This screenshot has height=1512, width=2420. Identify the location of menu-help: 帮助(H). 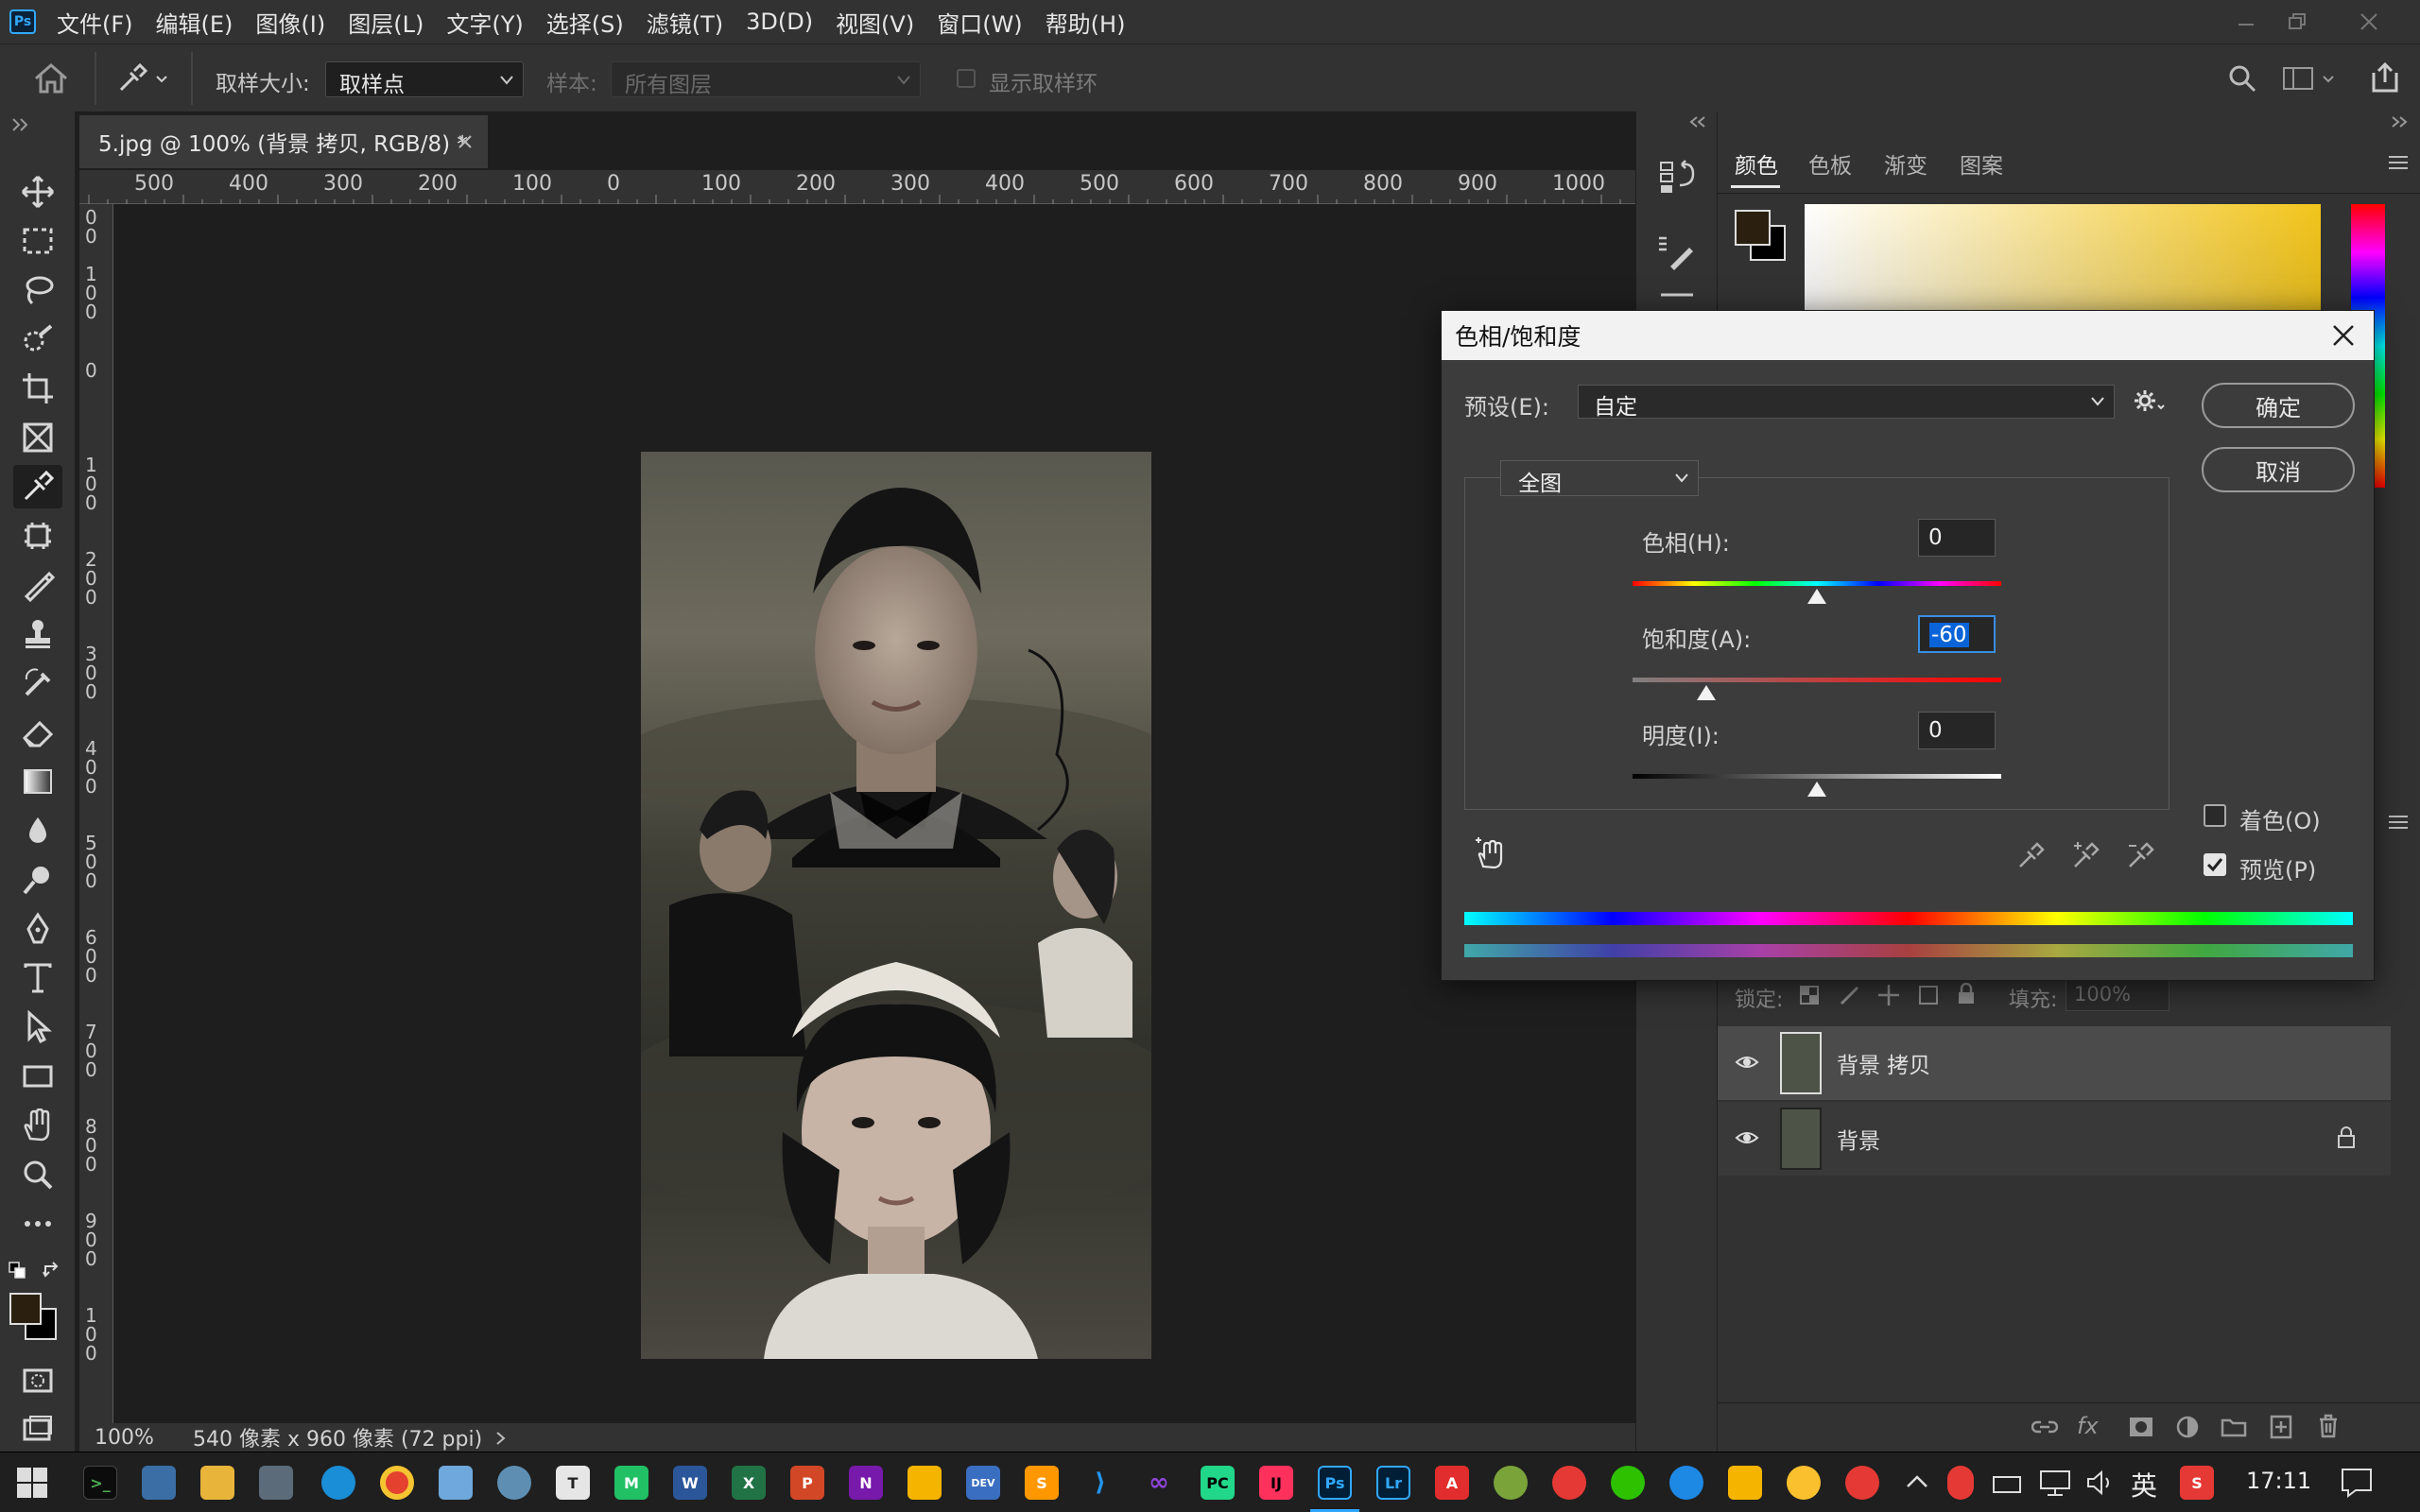
(1086, 22).